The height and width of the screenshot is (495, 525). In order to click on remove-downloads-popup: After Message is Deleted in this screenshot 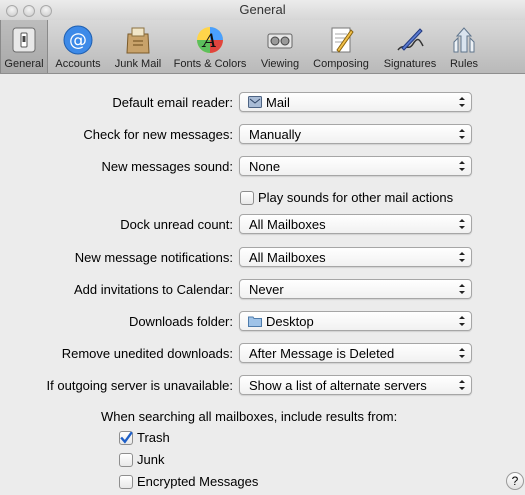, I will do `click(355, 353)`.